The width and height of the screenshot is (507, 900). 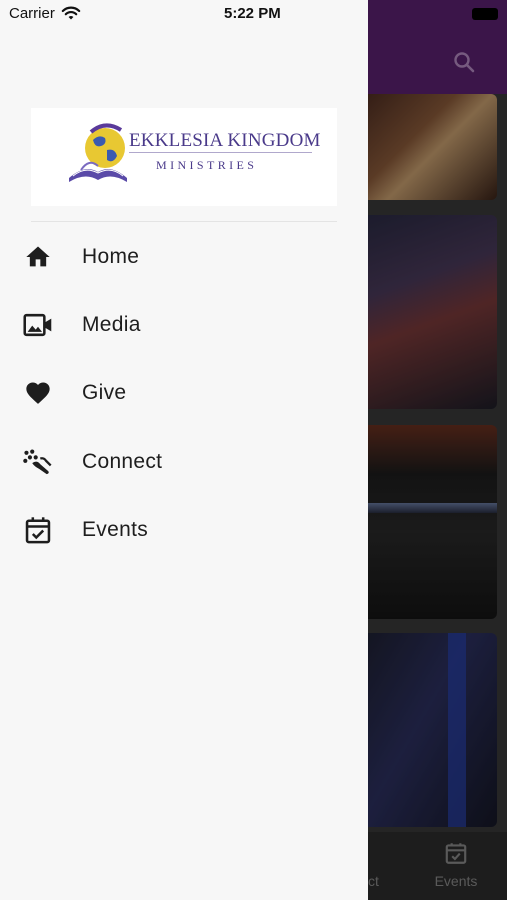 What do you see at coordinates (184, 257) in the screenshot?
I see `menu-item-home: Home` at bounding box center [184, 257].